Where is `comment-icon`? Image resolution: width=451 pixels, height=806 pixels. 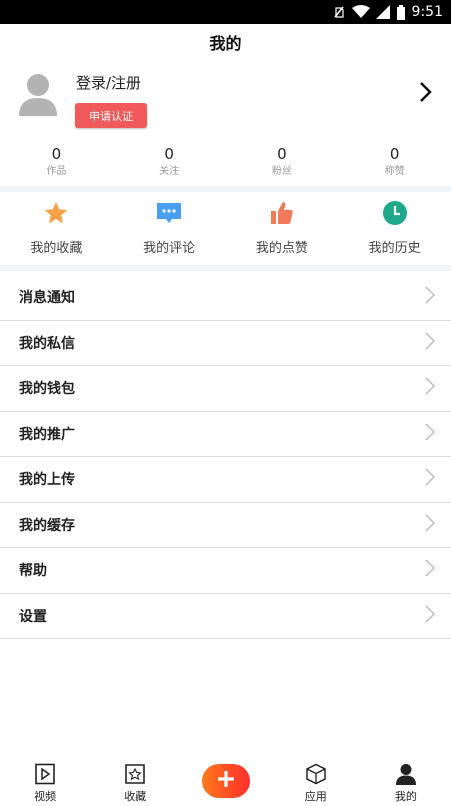
comment-icon is located at coordinates (169, 213).